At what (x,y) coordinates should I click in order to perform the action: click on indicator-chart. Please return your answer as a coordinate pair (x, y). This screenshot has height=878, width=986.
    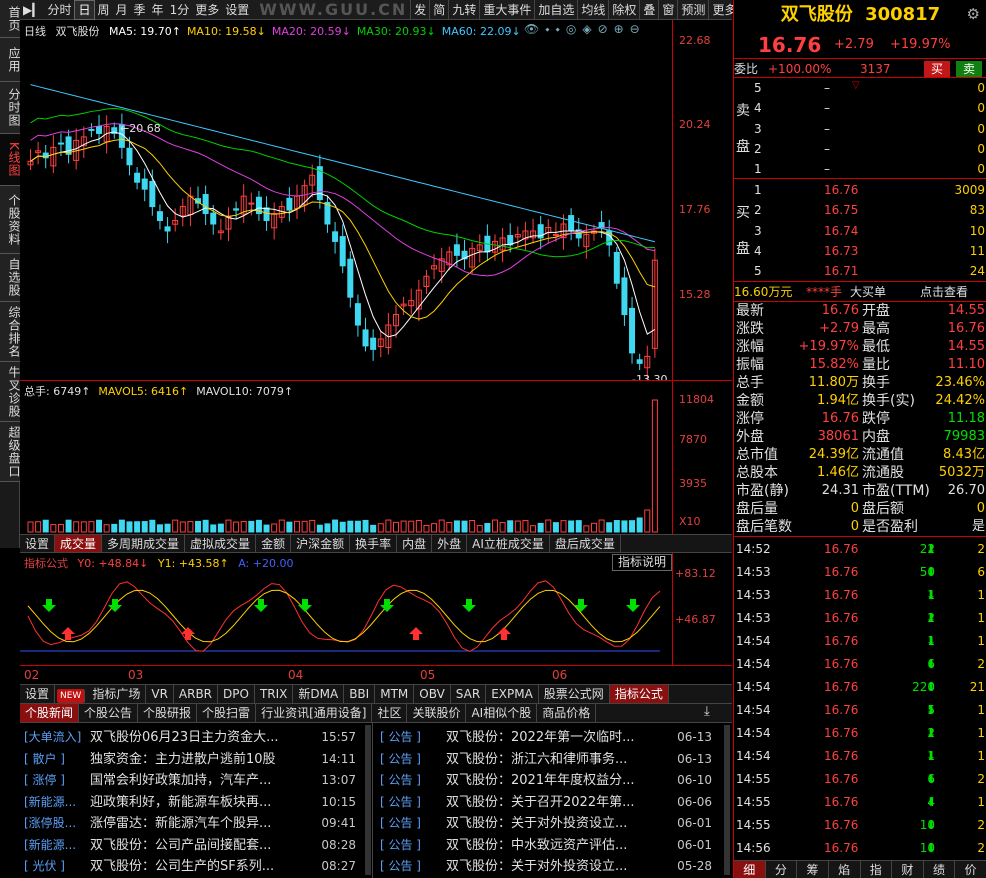
    Looking at the image, I should click on (344, 618).